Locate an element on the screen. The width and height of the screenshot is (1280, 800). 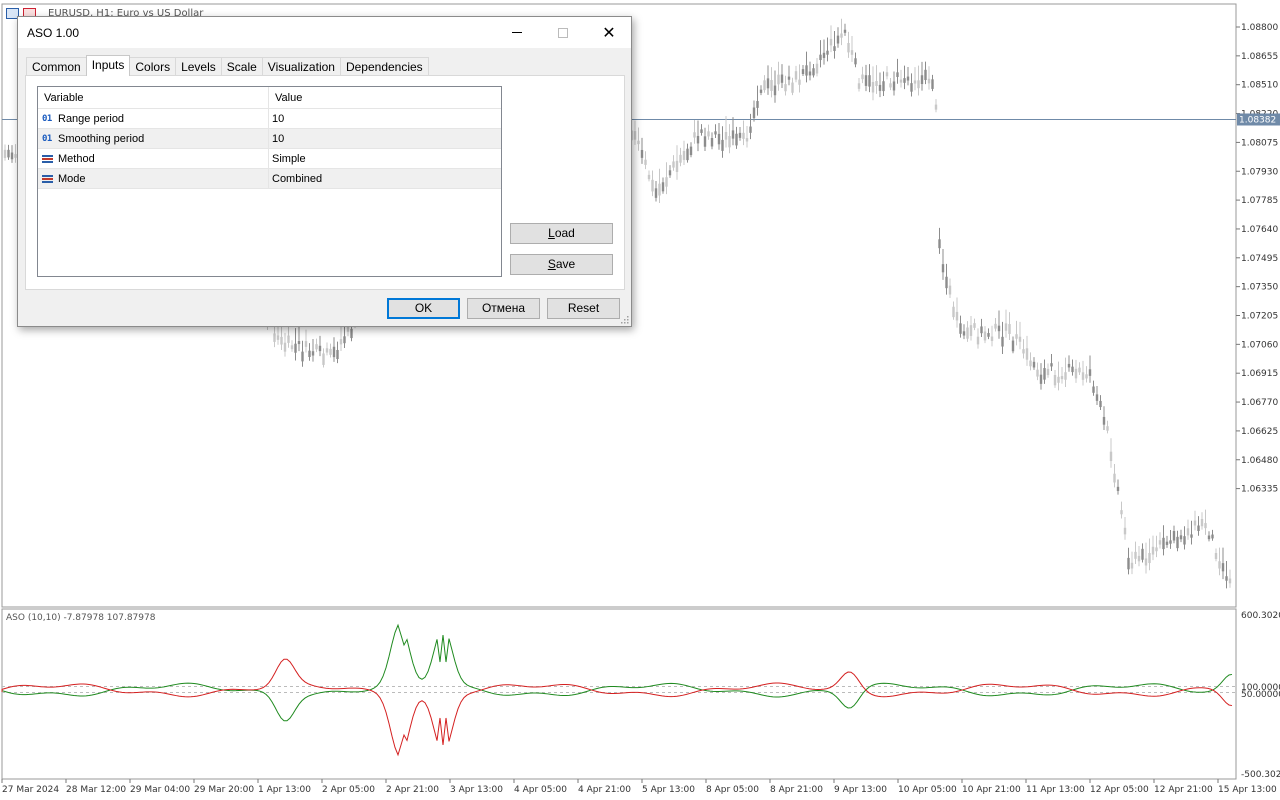
time-label: 29 Mar 20:00 is located at coordinates (224, 790).